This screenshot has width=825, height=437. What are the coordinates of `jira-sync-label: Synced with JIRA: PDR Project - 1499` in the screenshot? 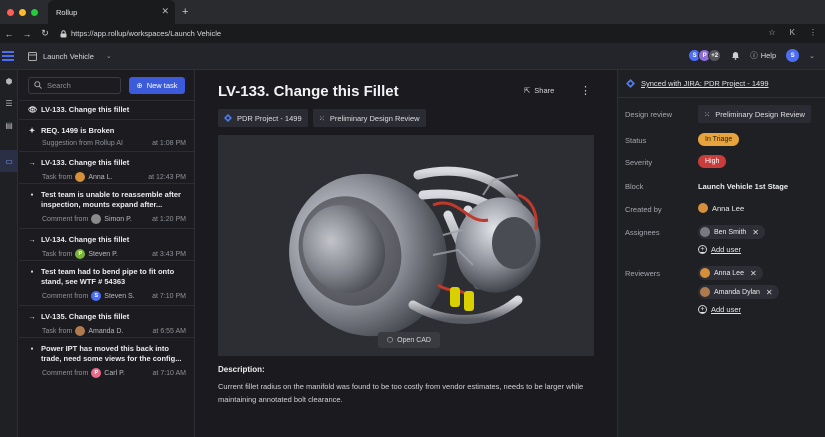 It's located at (705, 83).